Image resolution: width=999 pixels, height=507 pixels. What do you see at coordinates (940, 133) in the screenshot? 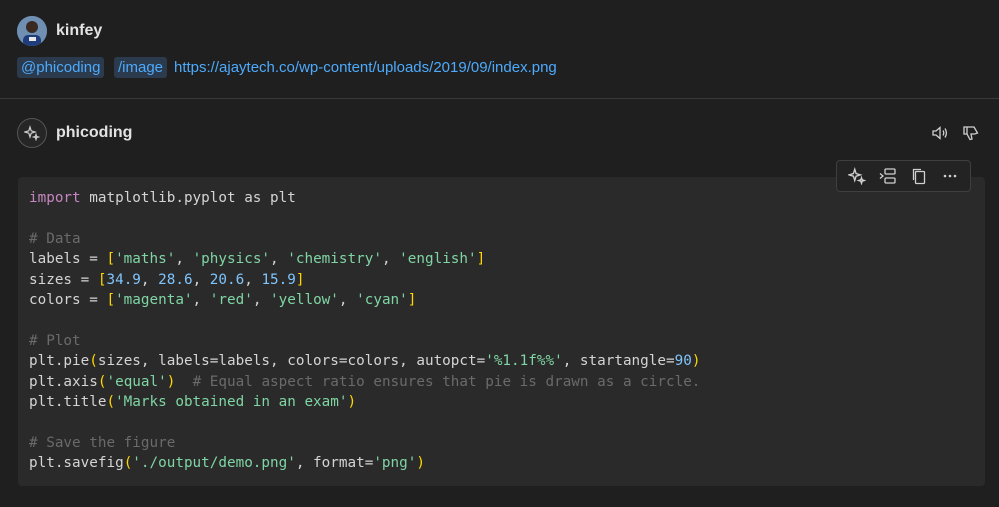
I see `speaker-icon` at bounding box center [940, 133].